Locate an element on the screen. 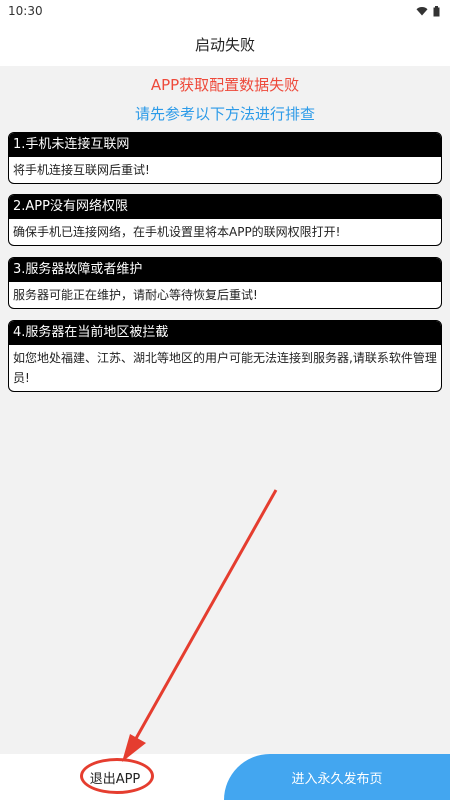 The image size is (450, 800). tip-card-title: 2.APP没有网络权限 is located at coordinates (225, 207).